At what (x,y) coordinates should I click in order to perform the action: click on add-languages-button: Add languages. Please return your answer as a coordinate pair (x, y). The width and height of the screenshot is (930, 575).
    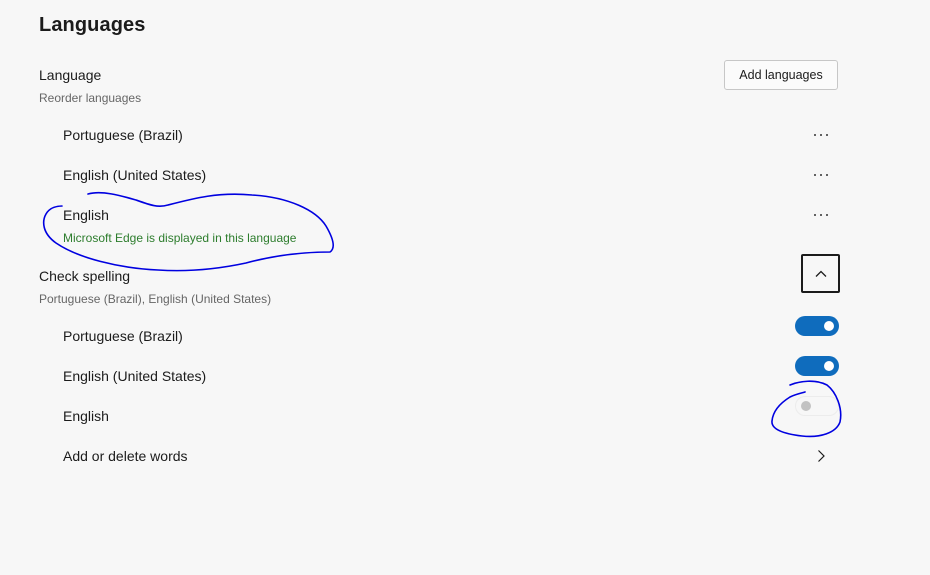
    Looking at the image, I should click on (781, 75).